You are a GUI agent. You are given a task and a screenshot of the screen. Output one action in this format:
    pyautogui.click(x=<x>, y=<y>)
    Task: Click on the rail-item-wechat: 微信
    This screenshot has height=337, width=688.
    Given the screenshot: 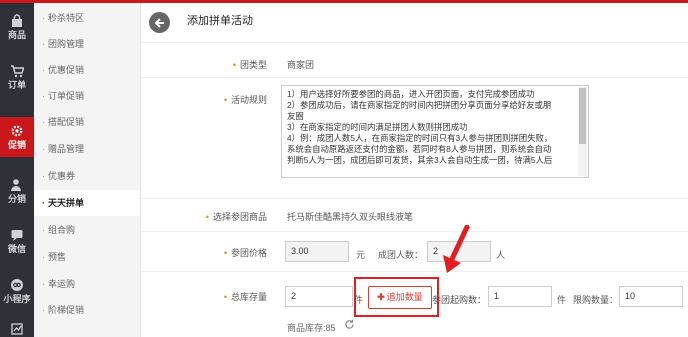 What is the action you would take?
    pyautogui.click(x=17, y=241)
    